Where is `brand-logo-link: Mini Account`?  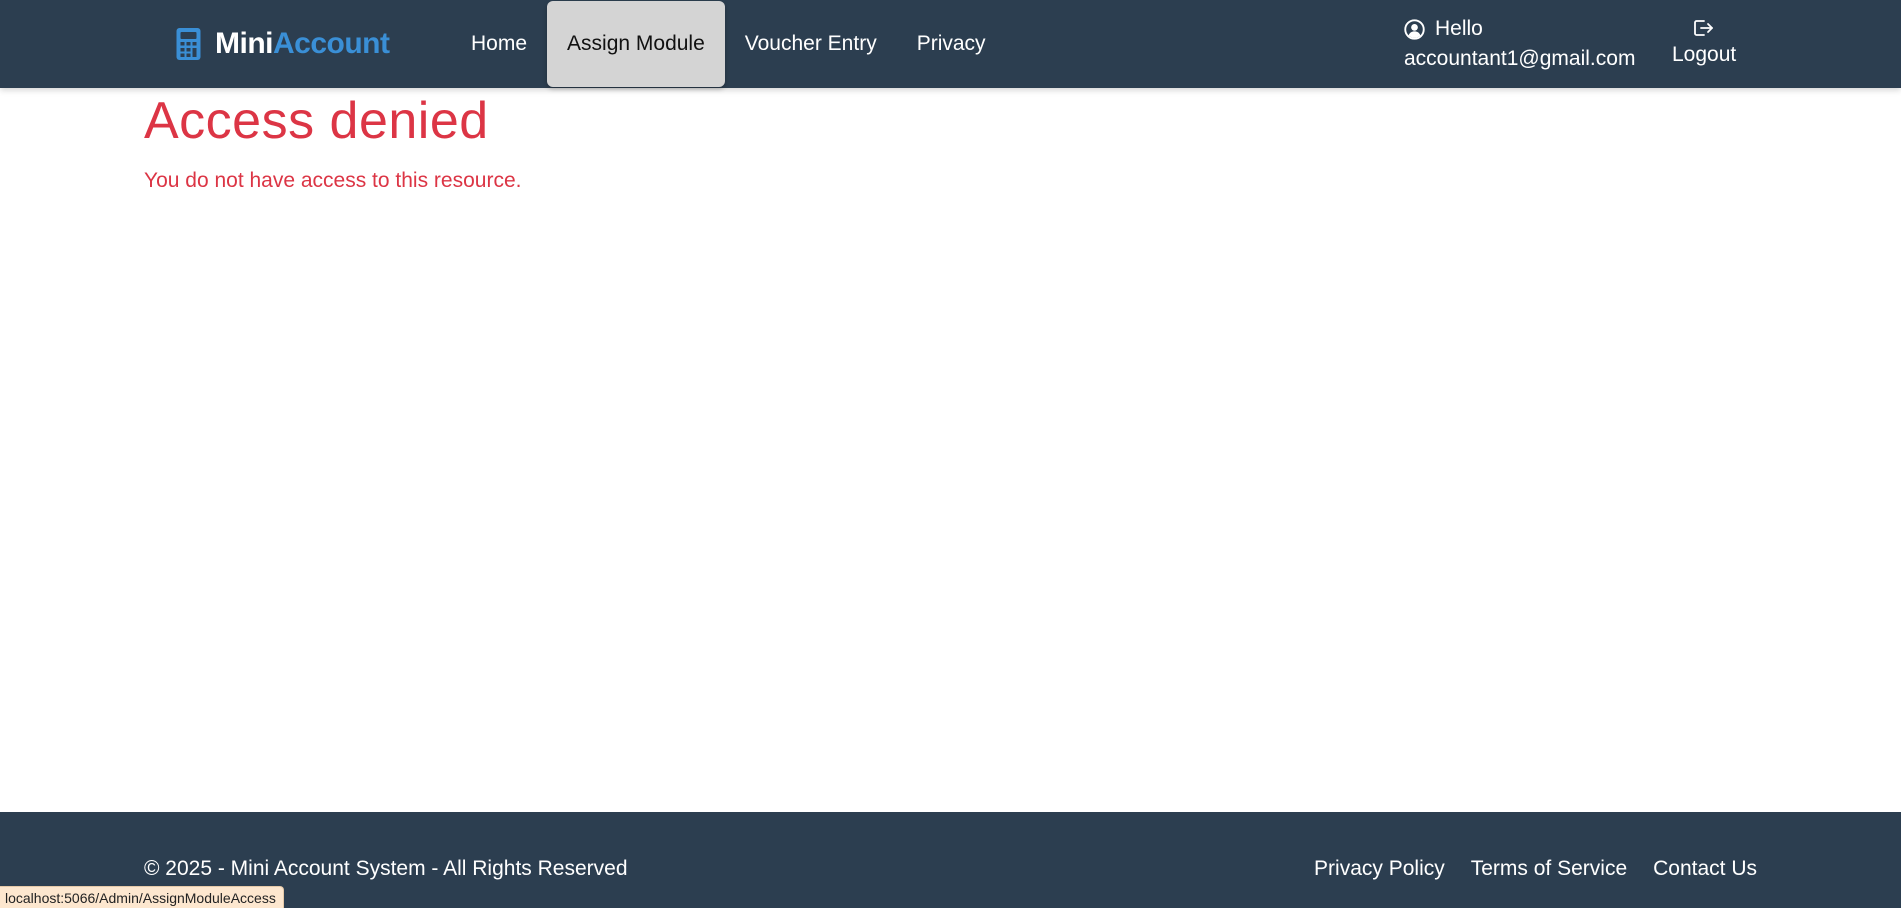 brand-logo-link: Mini Account is located at coordinates (283, 44).